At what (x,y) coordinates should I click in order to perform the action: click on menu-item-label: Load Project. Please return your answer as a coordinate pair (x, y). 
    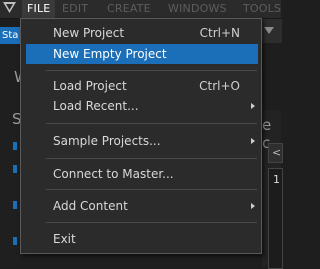
    Looking at the image, I should click on (90, 86).